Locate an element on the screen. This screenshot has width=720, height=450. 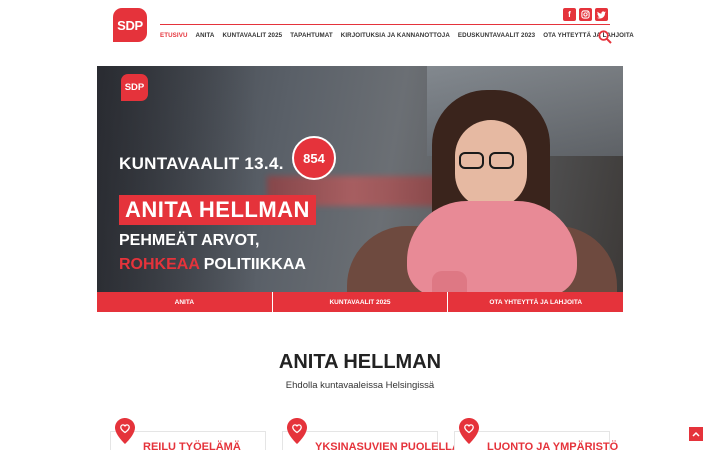
hero-button-kuntavaalit: KUNTAVAALIT 2025 is located at coordinates (360, 302).